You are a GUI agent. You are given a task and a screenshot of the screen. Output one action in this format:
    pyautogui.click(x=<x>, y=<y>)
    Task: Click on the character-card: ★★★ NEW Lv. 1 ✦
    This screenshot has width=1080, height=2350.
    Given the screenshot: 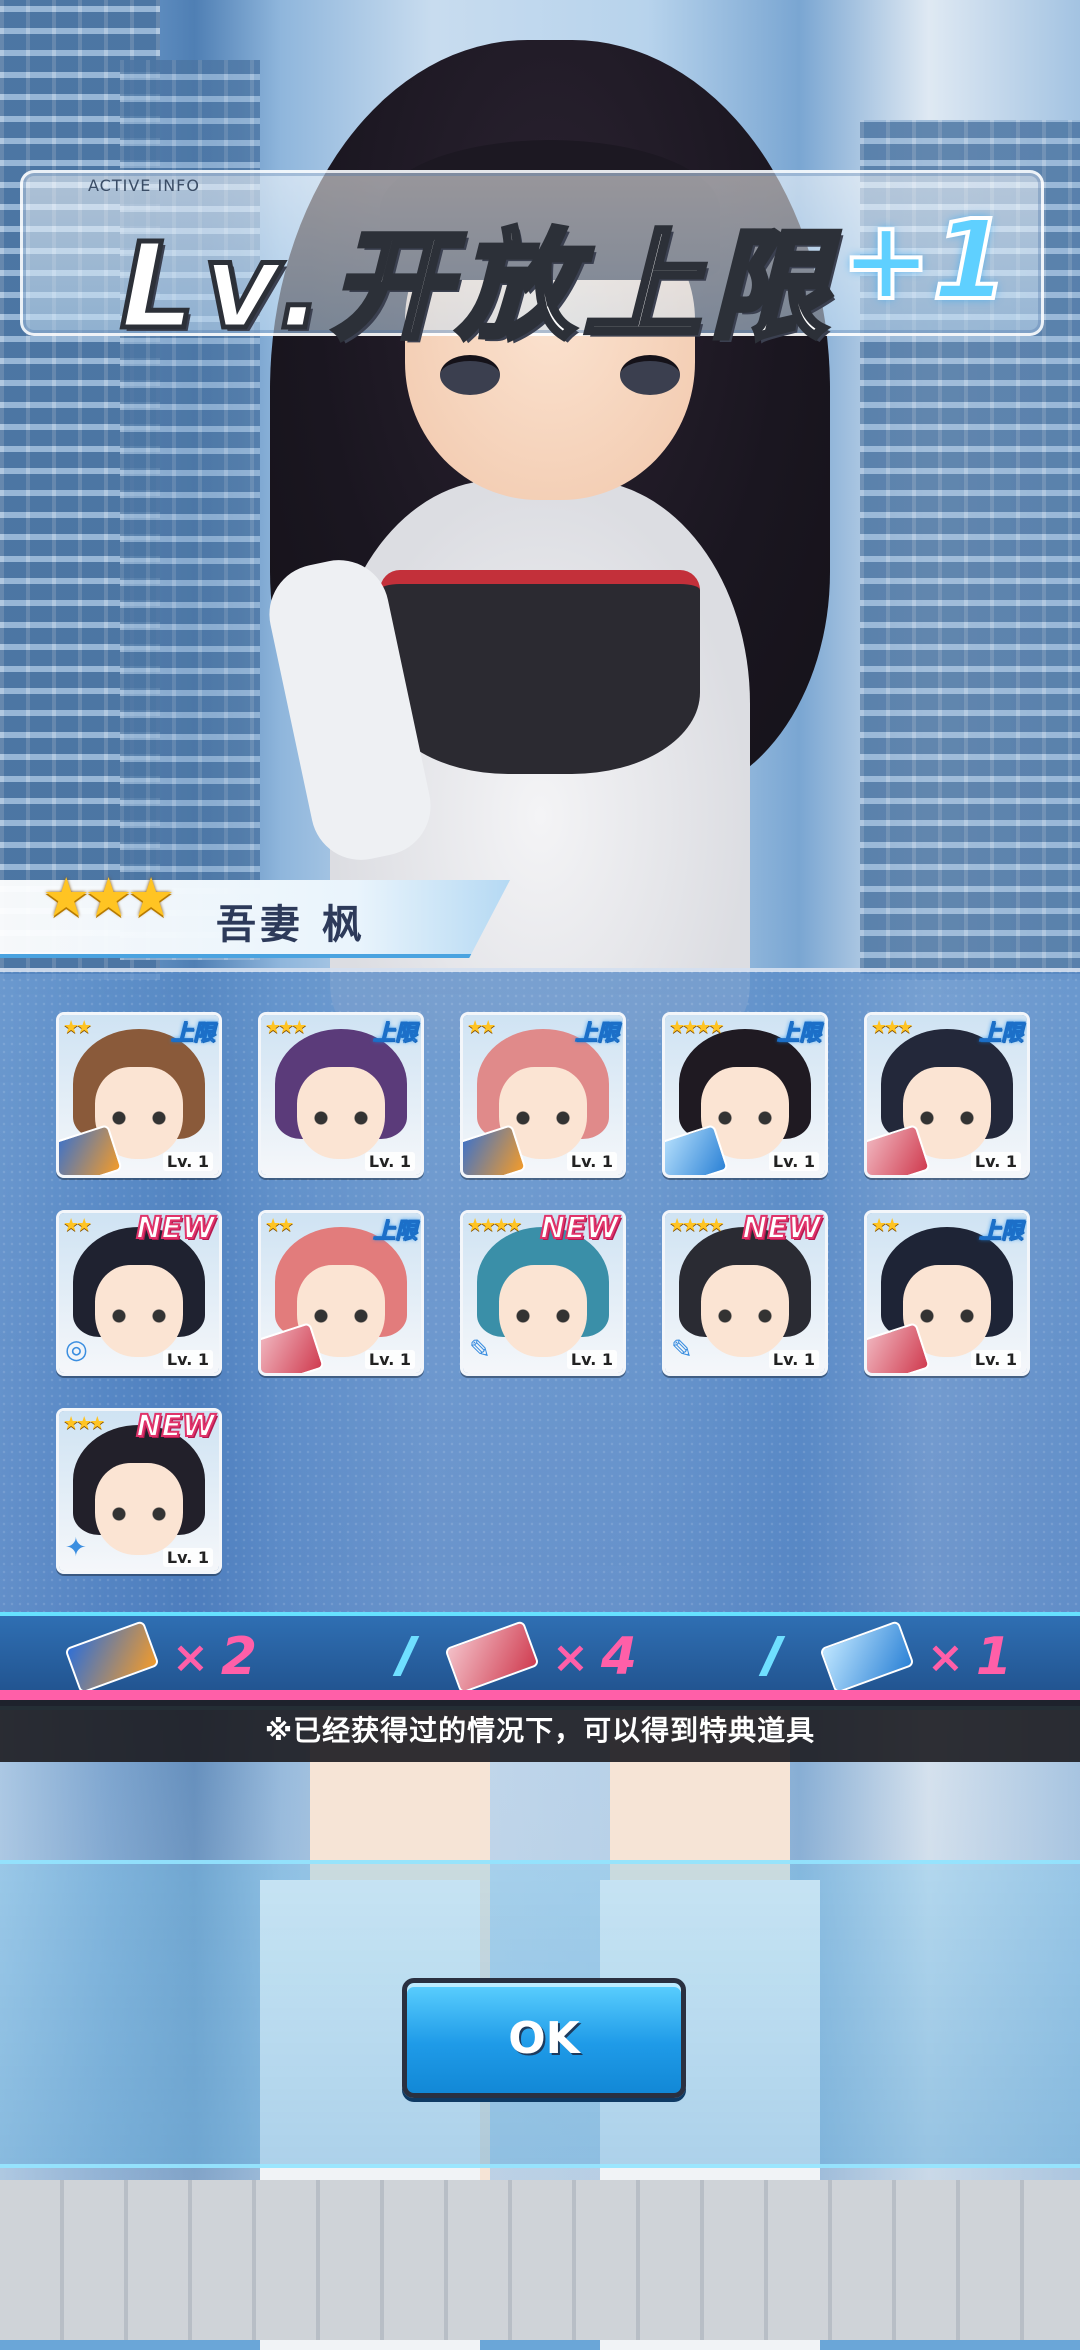 What is the action you would take?
    pyautogui.click(x=139, y=1491)
    